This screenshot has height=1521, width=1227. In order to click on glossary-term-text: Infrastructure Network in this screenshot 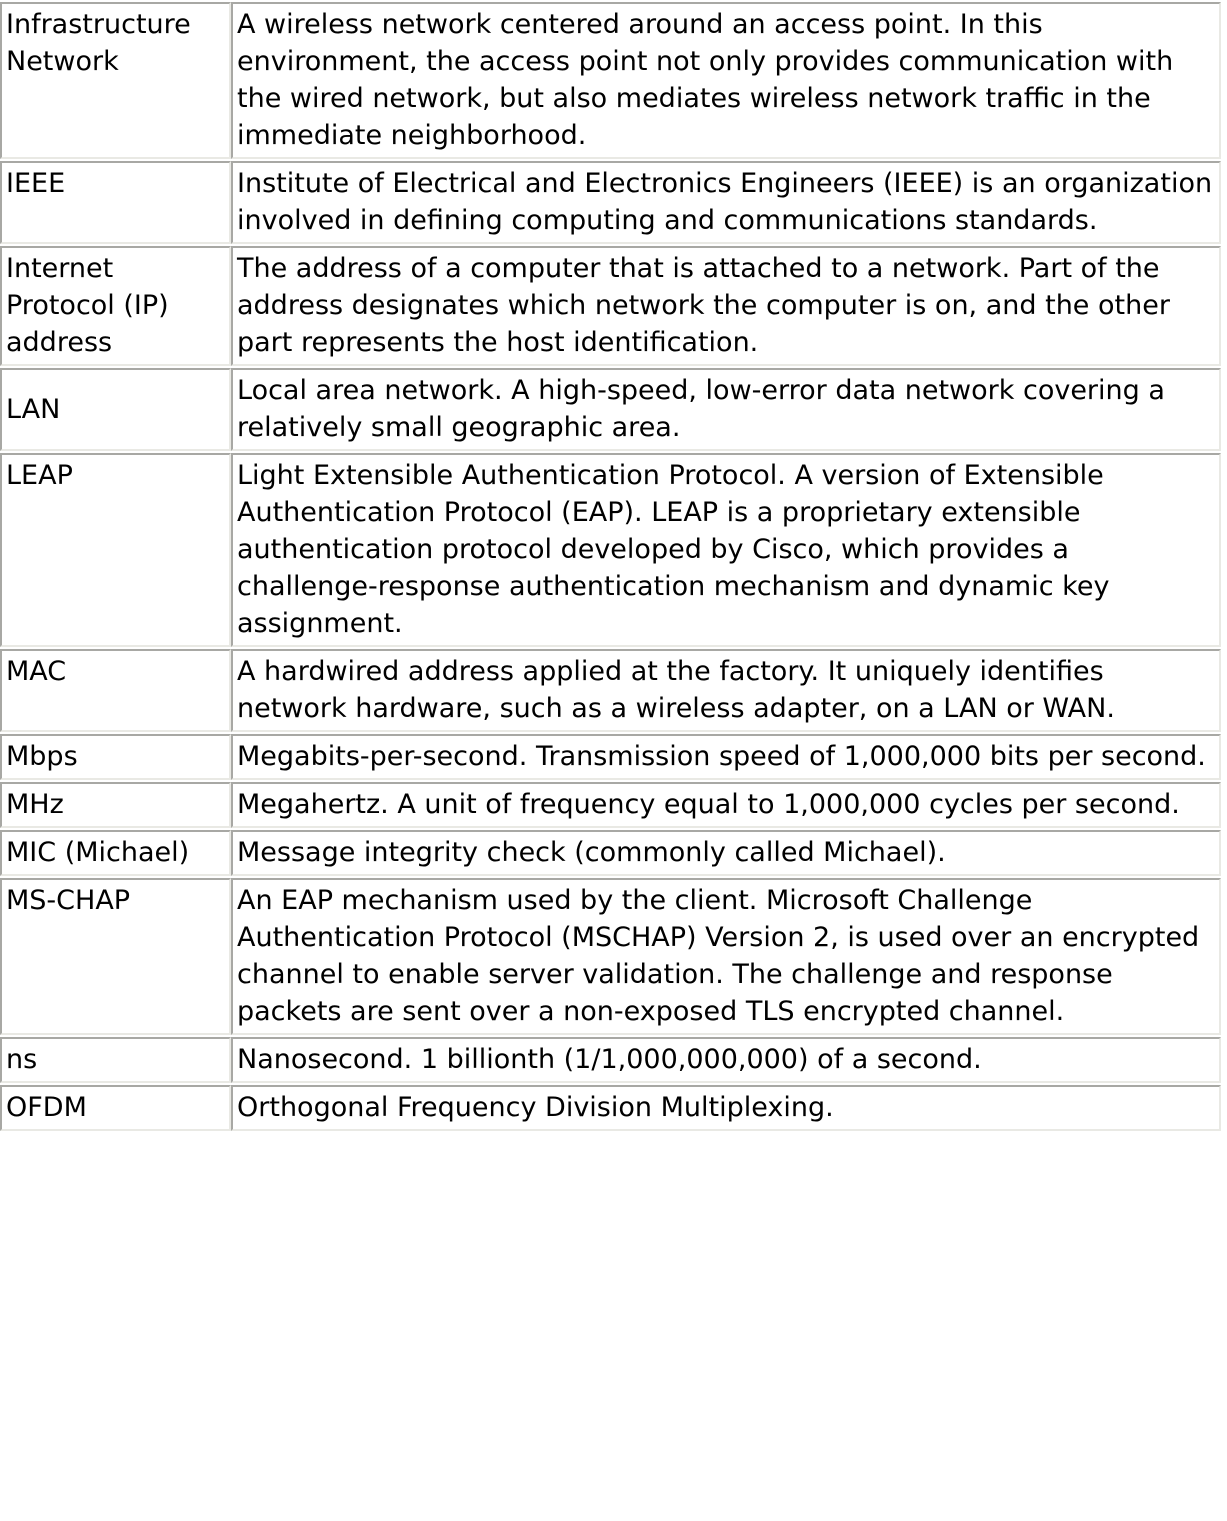, I will do `click(98, 43)`.